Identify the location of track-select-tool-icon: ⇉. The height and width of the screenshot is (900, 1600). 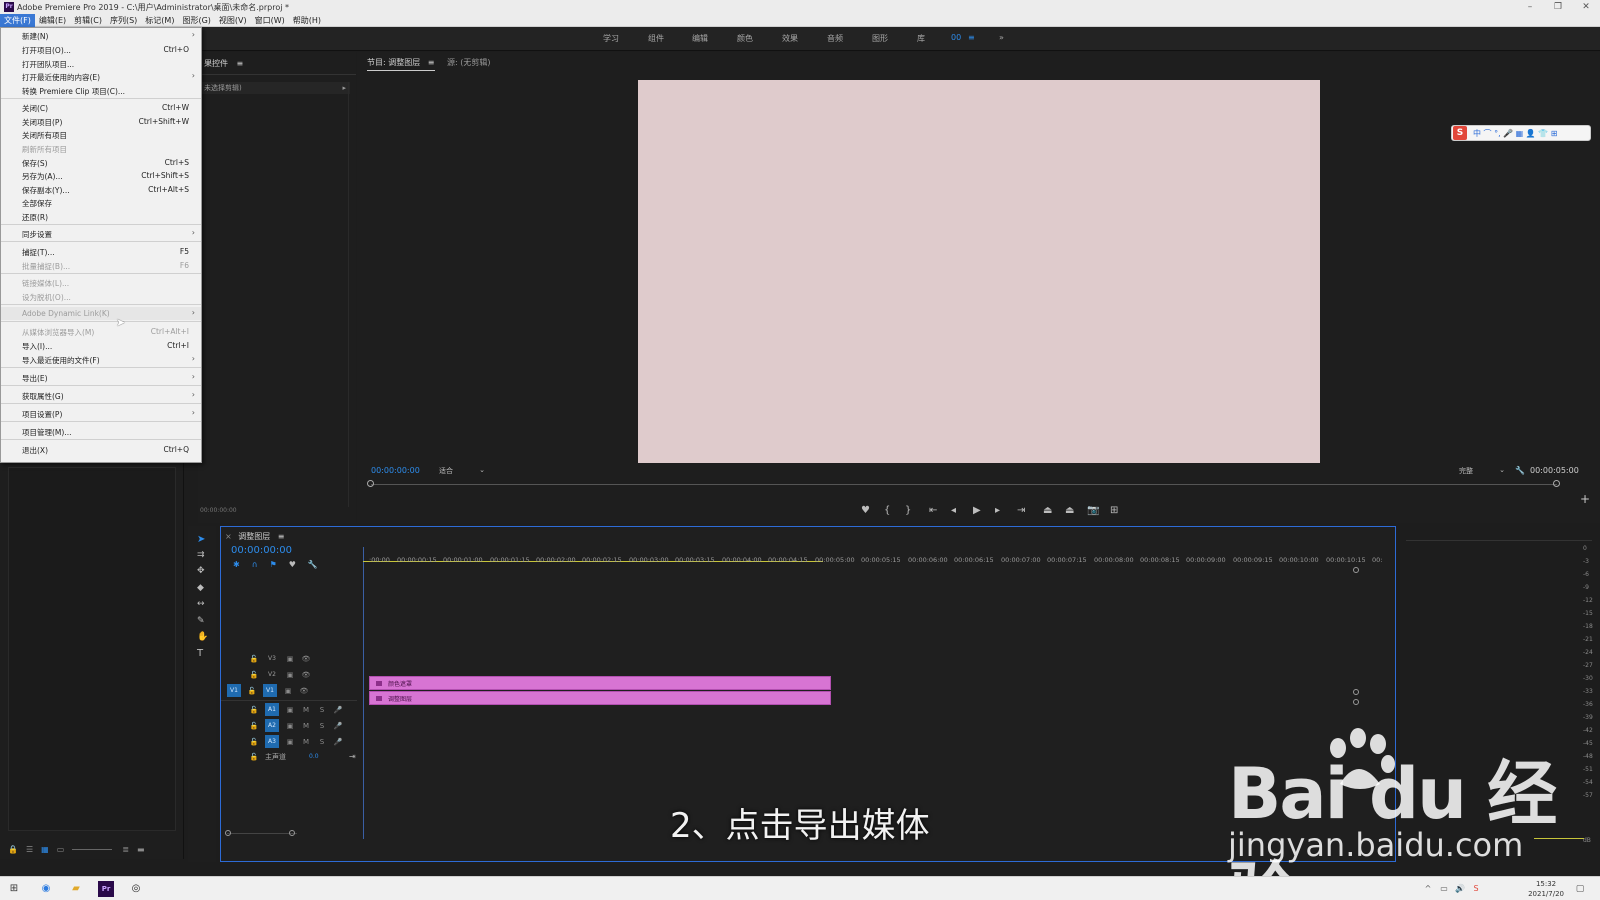
(201, 555).